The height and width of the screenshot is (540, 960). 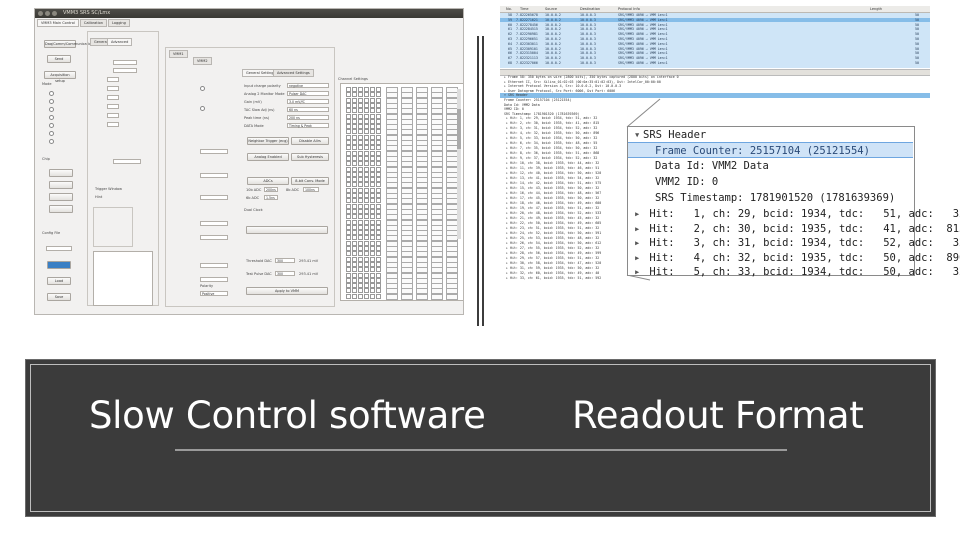 I want to click on maximize-window-button, so click(x=54, y=13).